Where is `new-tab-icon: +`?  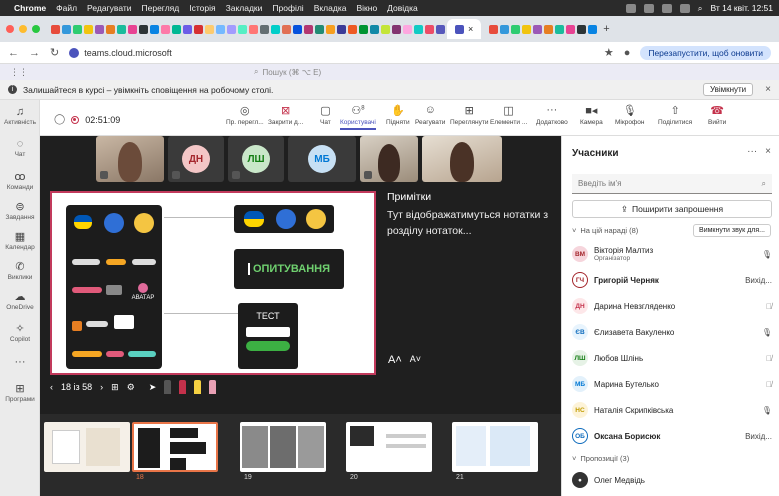 new-tab-icon: + is located at coordinates (606, 29).